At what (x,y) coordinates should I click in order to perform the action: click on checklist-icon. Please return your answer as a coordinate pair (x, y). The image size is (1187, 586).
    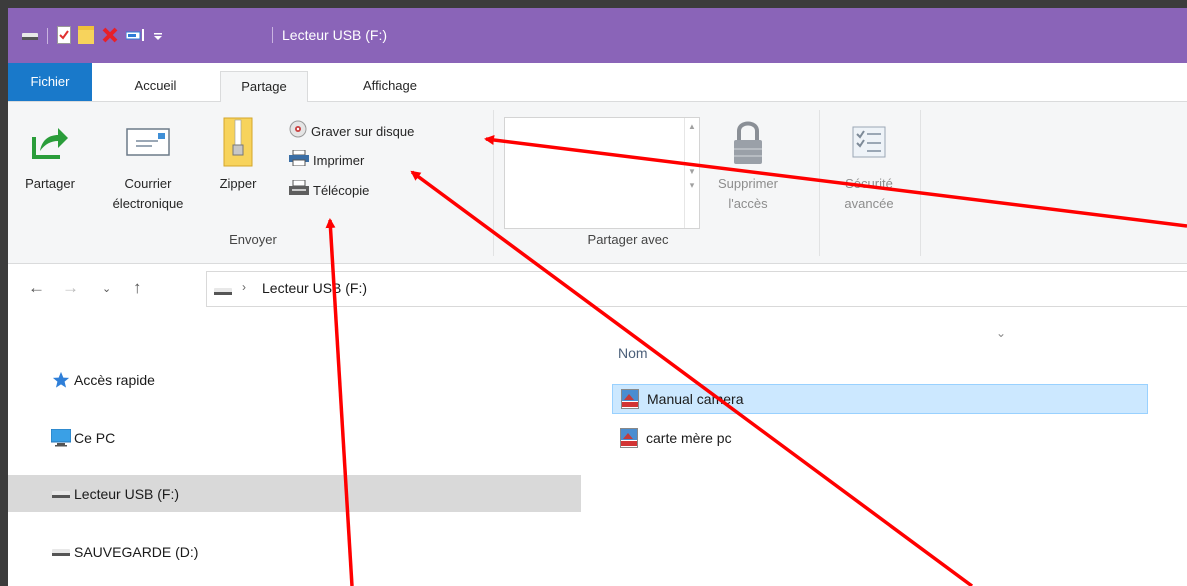
    Looking at the image, I should click on (869, 142).